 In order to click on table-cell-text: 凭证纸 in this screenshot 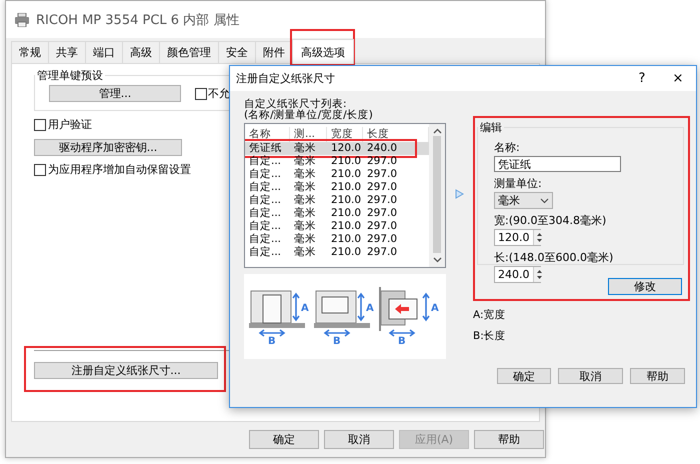, I will do `click(265, 148)`.